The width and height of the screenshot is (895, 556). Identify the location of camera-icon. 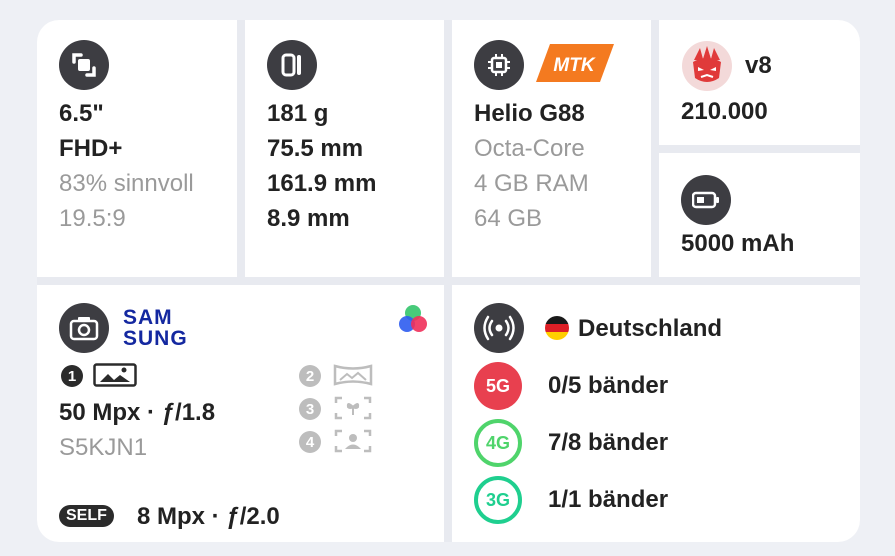
(84, 328).